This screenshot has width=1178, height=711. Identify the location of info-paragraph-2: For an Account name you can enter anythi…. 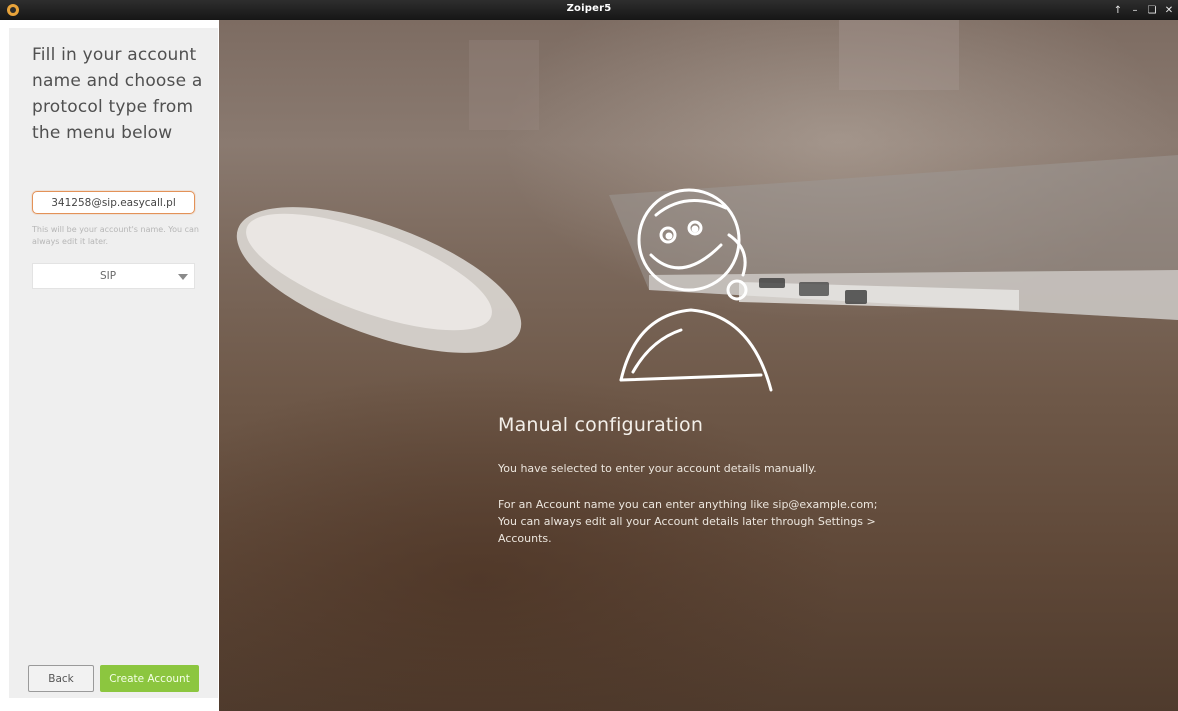
(688, 521).